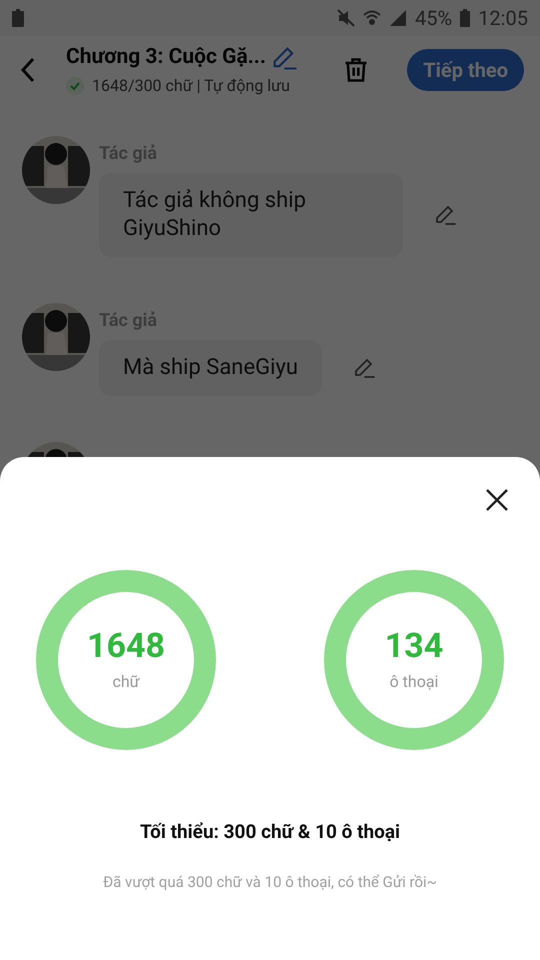 This screenshot has width=540, height=960. I want to click on signal-icon, so click(398, 18).